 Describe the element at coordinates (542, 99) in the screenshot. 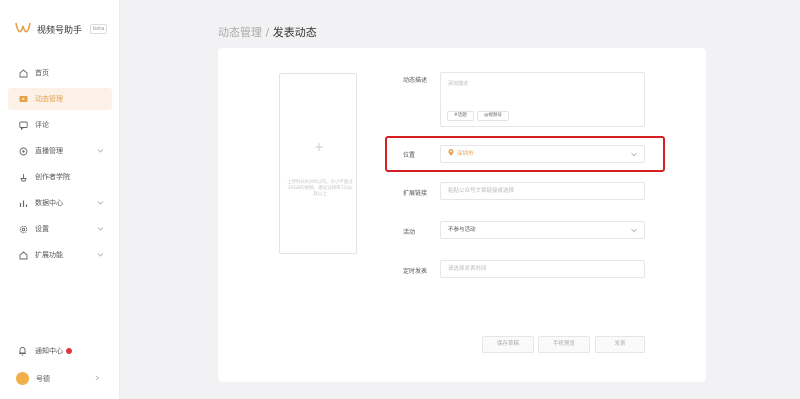

I see `description-textarea: 添加描述 #话题 @视频号` at that location.